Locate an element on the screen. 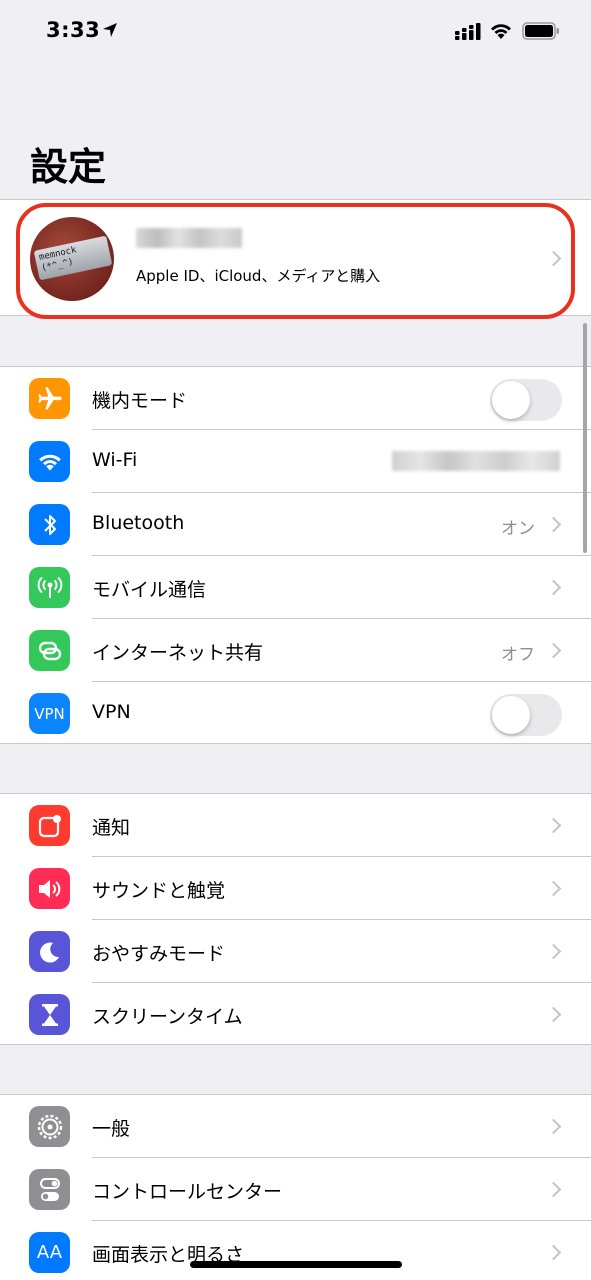  settings-row-airplane-mode: 機内モード is located at coordinates (295, 398).